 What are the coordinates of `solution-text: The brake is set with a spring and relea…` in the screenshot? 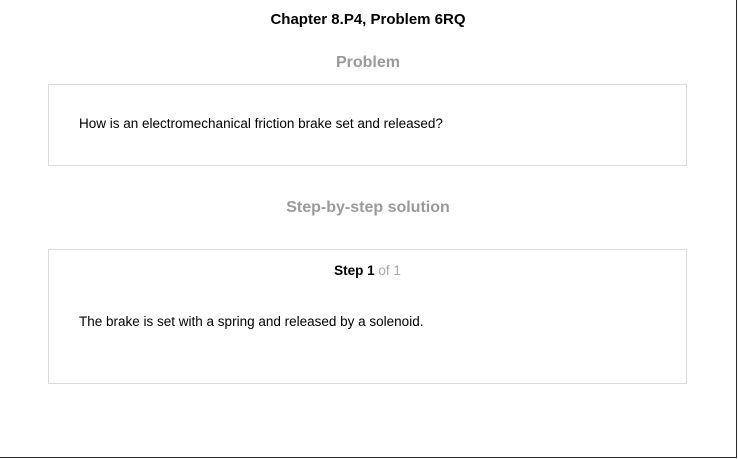 It's located at (251, 321).